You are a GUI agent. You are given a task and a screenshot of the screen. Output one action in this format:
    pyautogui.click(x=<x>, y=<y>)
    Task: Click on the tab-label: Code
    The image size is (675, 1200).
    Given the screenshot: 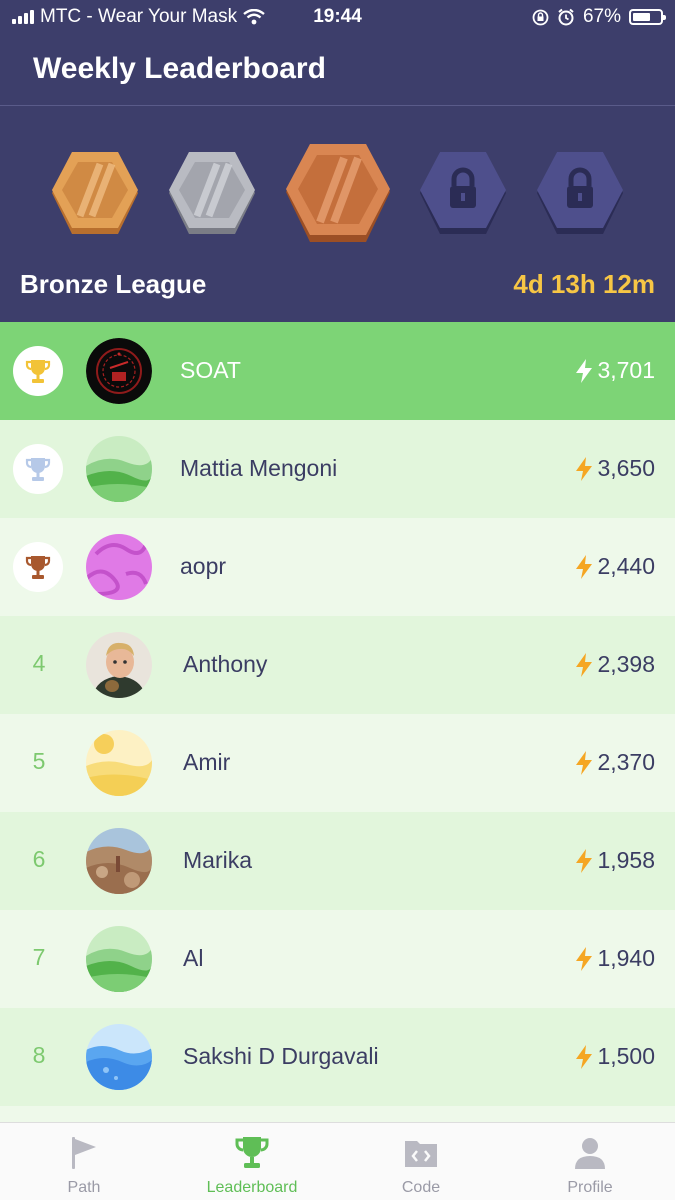 What is the action you would take?
    pyautogui.click(x=421, y=1187)
    